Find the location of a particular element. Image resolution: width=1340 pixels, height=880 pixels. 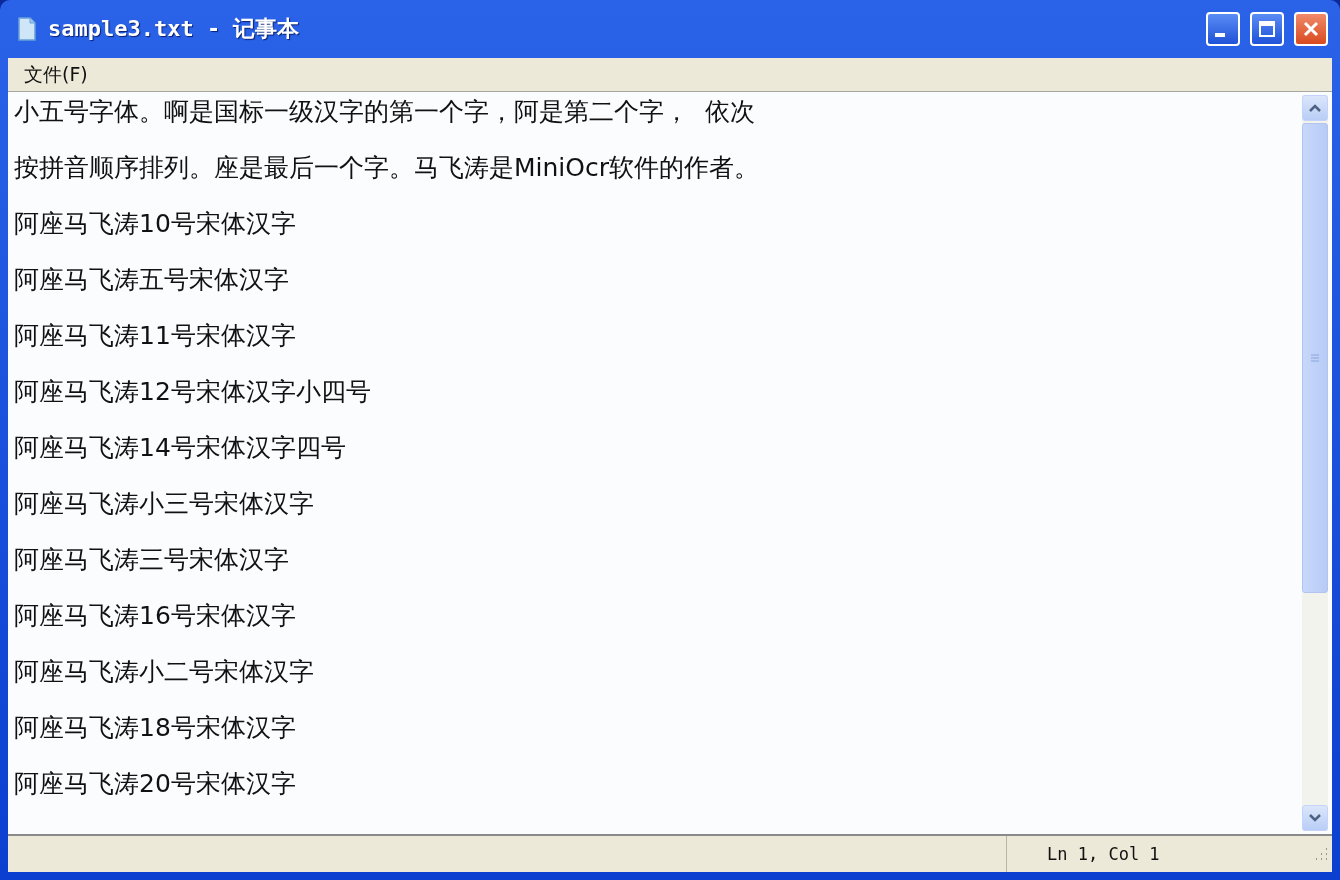

scroll-down-button is located at coordinates (1315, 818).